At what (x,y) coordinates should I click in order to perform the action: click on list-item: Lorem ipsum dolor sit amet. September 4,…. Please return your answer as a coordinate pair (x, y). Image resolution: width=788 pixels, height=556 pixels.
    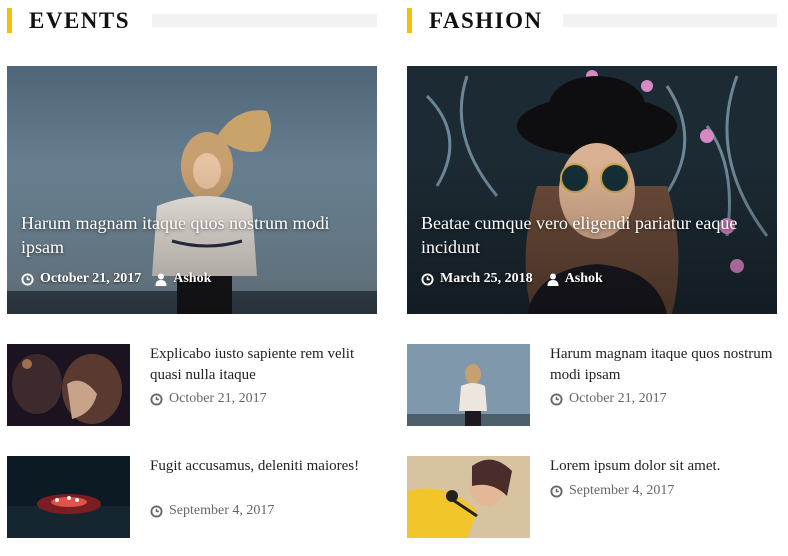
    Looking at the image, I should click on (592, 498).